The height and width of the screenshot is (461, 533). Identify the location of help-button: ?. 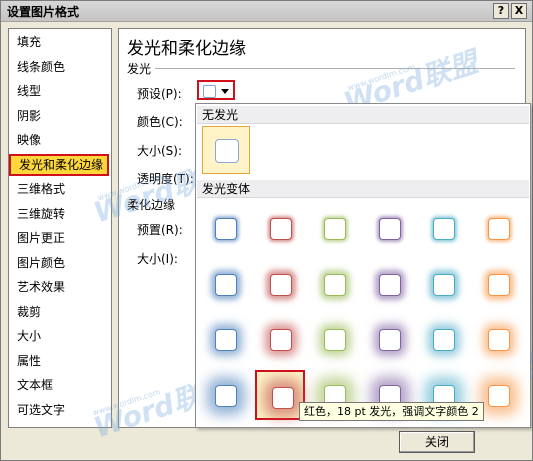
(501, 11).